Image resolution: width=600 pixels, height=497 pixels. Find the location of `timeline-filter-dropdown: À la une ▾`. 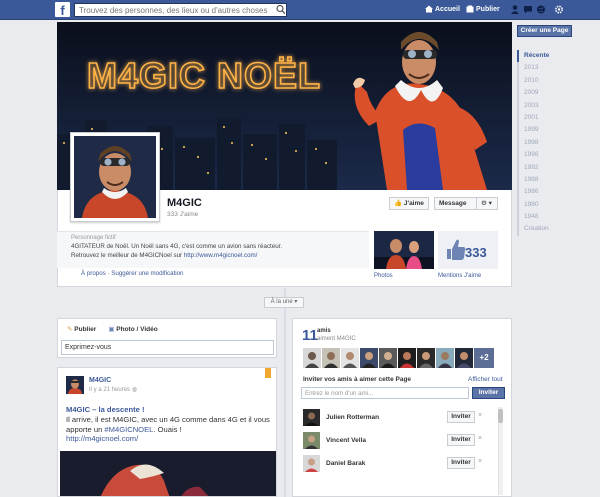

timeline-filter-dropdown: À la une ▾ is located at coordinates (284, 302).